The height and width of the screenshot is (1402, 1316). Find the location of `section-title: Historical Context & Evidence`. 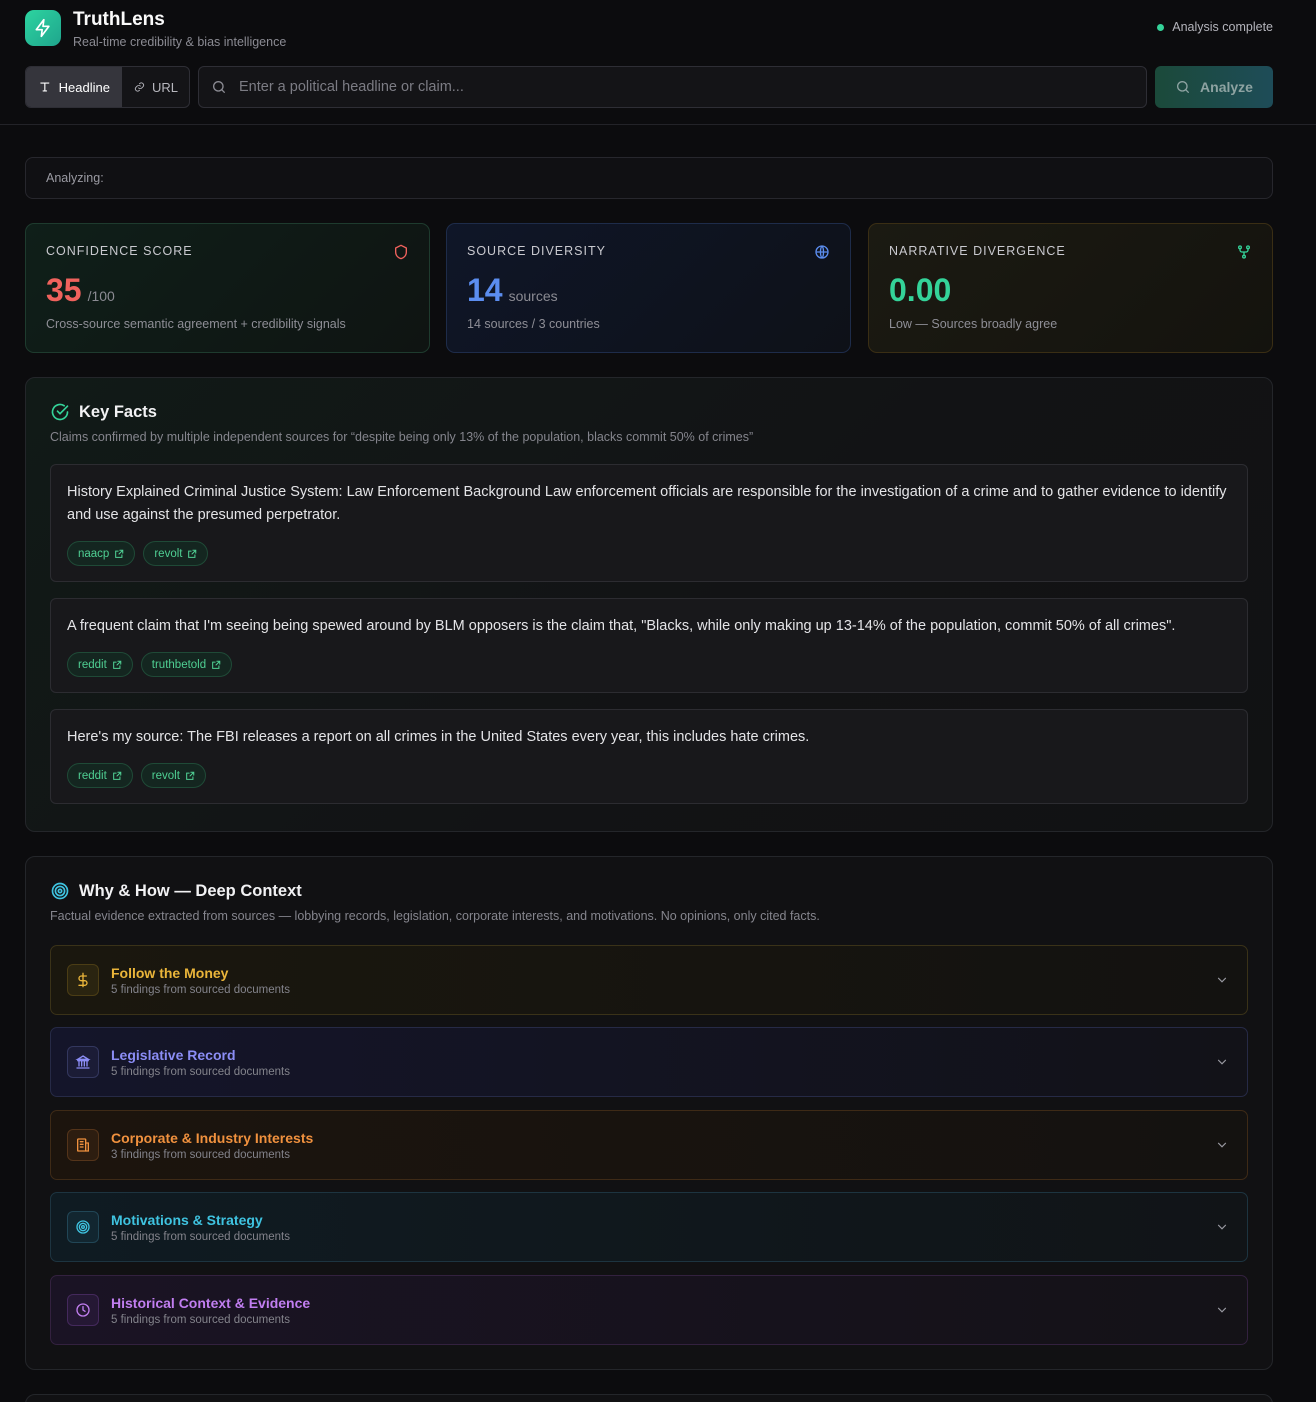

section-title: Historical Context & Evidence is located at coordinates (211, 1302).